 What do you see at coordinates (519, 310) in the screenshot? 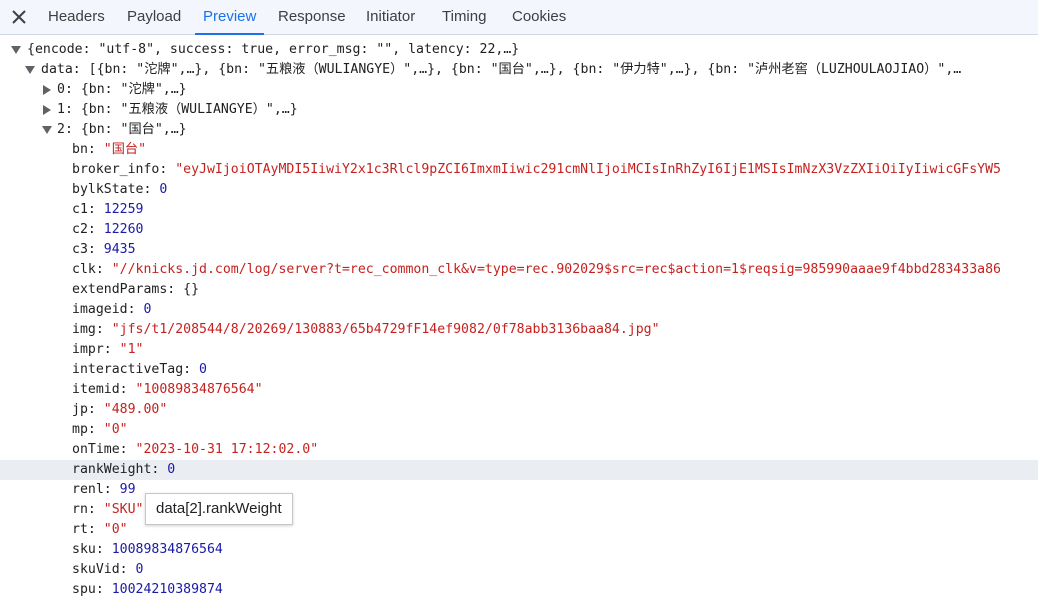
I see `field-row-imageid: imageid: 0` at bounding box center [519, 310].